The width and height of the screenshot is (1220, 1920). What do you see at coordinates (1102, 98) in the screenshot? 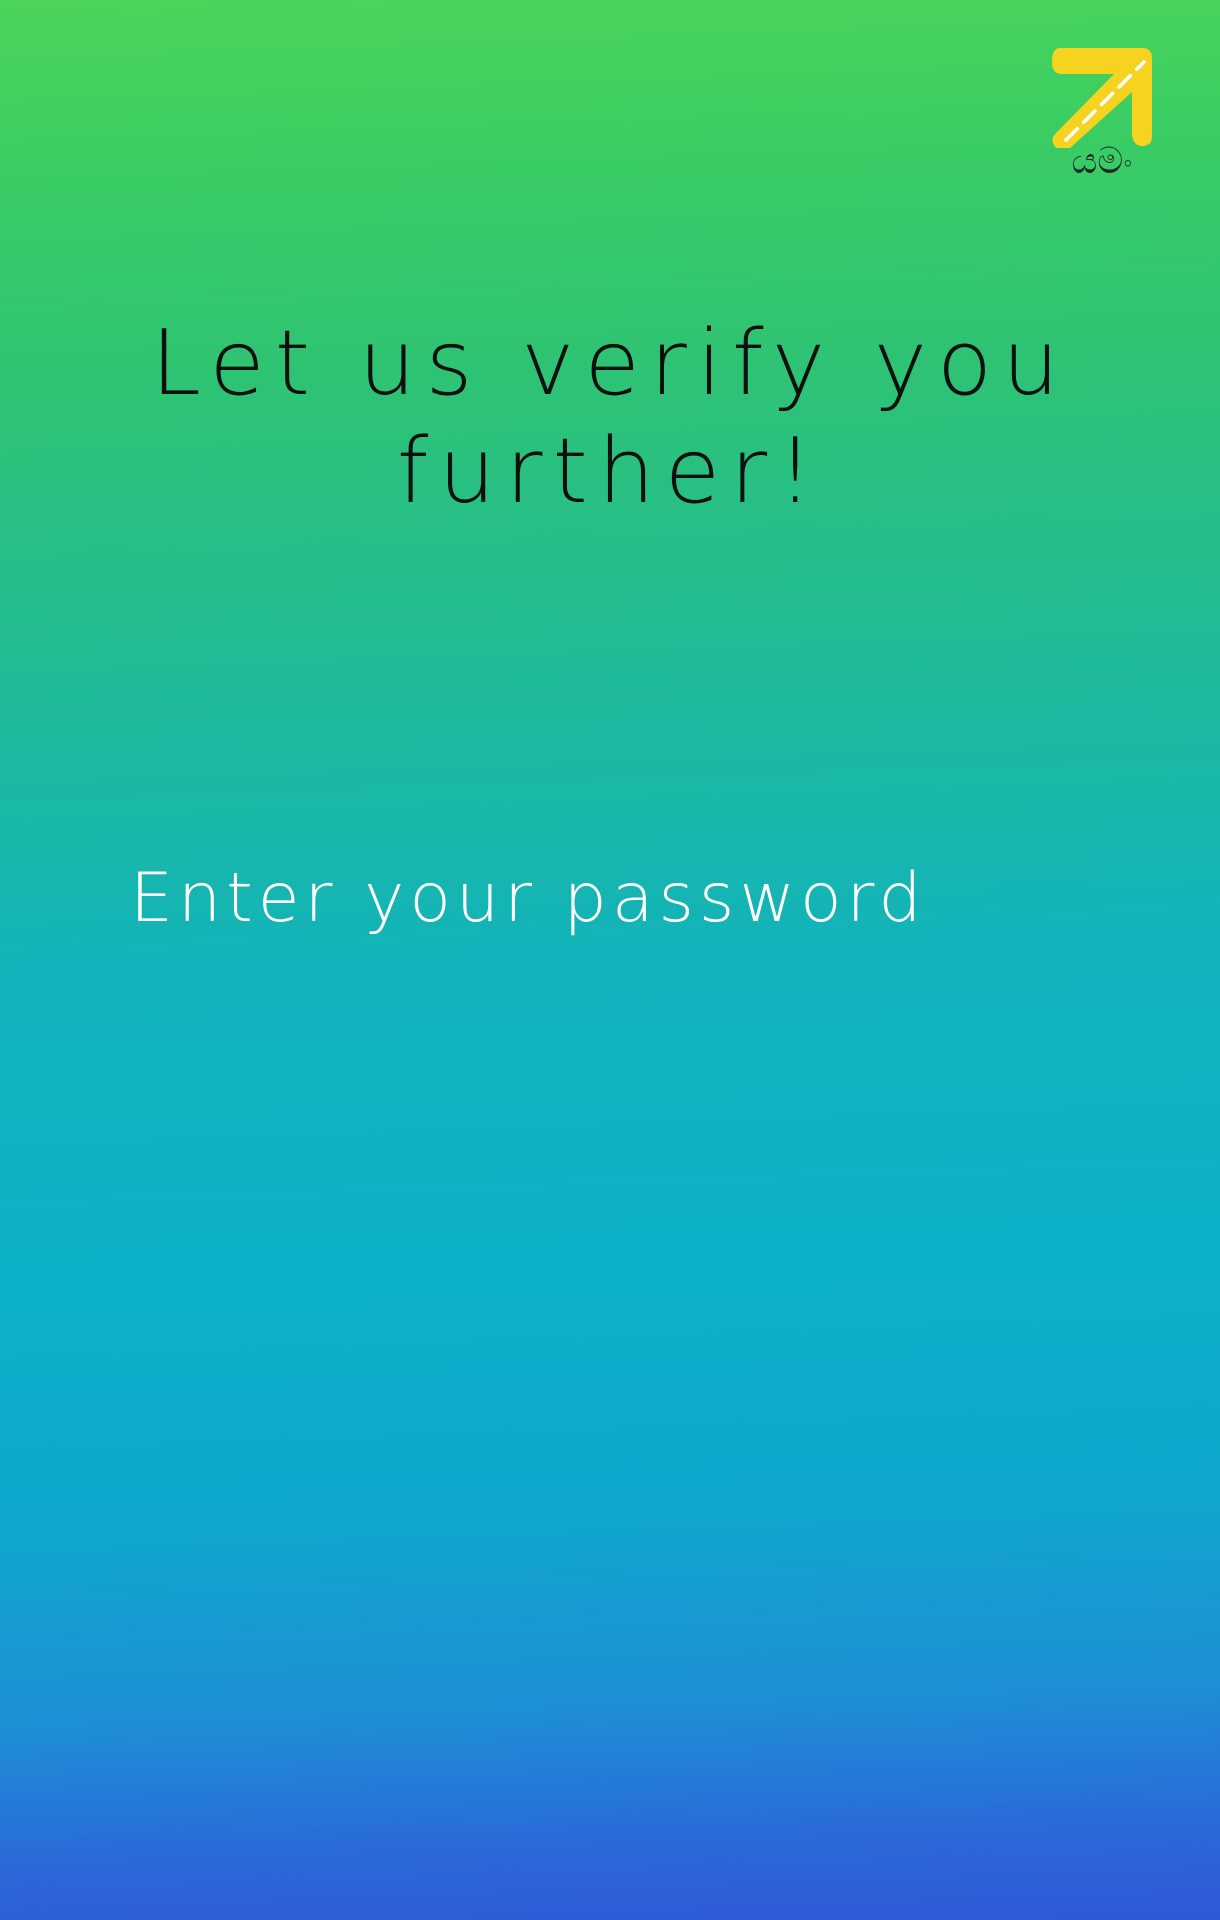
I see `arrow-up-right-road-icon` at bounding box center [1102, 98].